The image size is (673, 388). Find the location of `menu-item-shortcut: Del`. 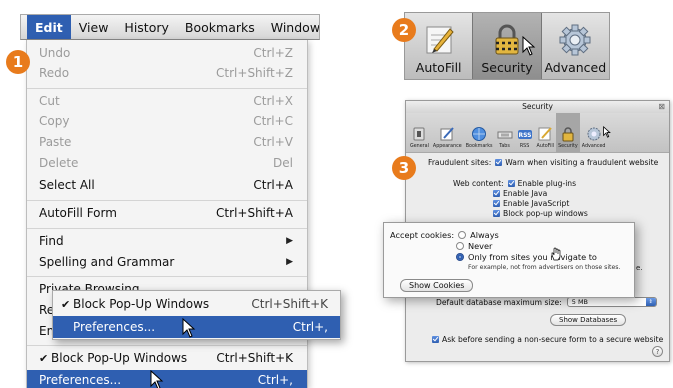

menu-item-shortcut: Del is located at coordinates (283, 163).